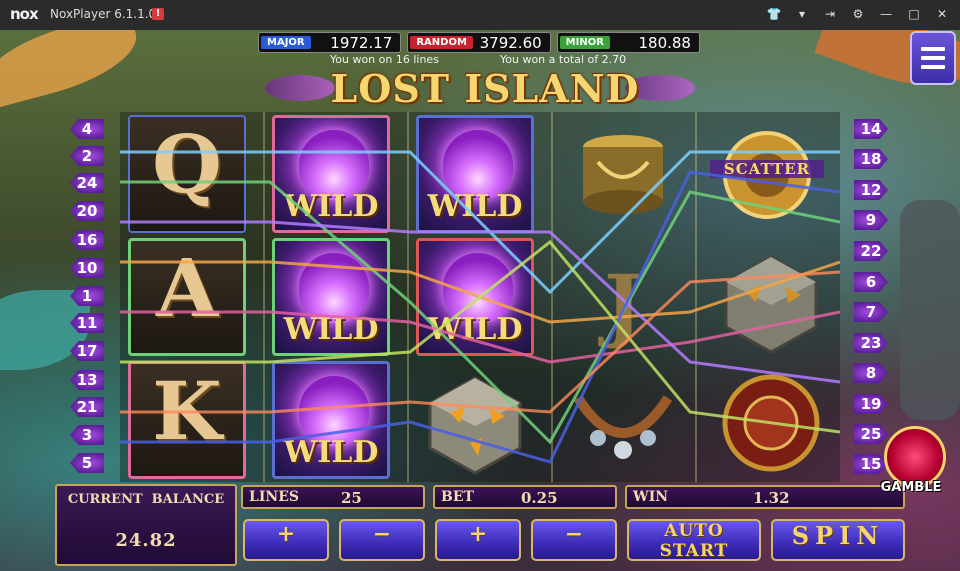 The image size is (960, 571). What do you see at coordinates (146, 525) in the screenshot?
I see `current-balance-panel: CURRENT BALANCE 24.82` at bounding box center [146, 525].